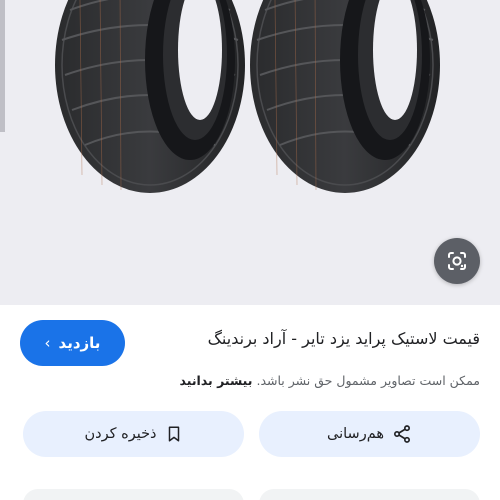 Image resolution: width=500 pixels, height=500 pixels. I want to click on google-lens-button, so click(457, 261).